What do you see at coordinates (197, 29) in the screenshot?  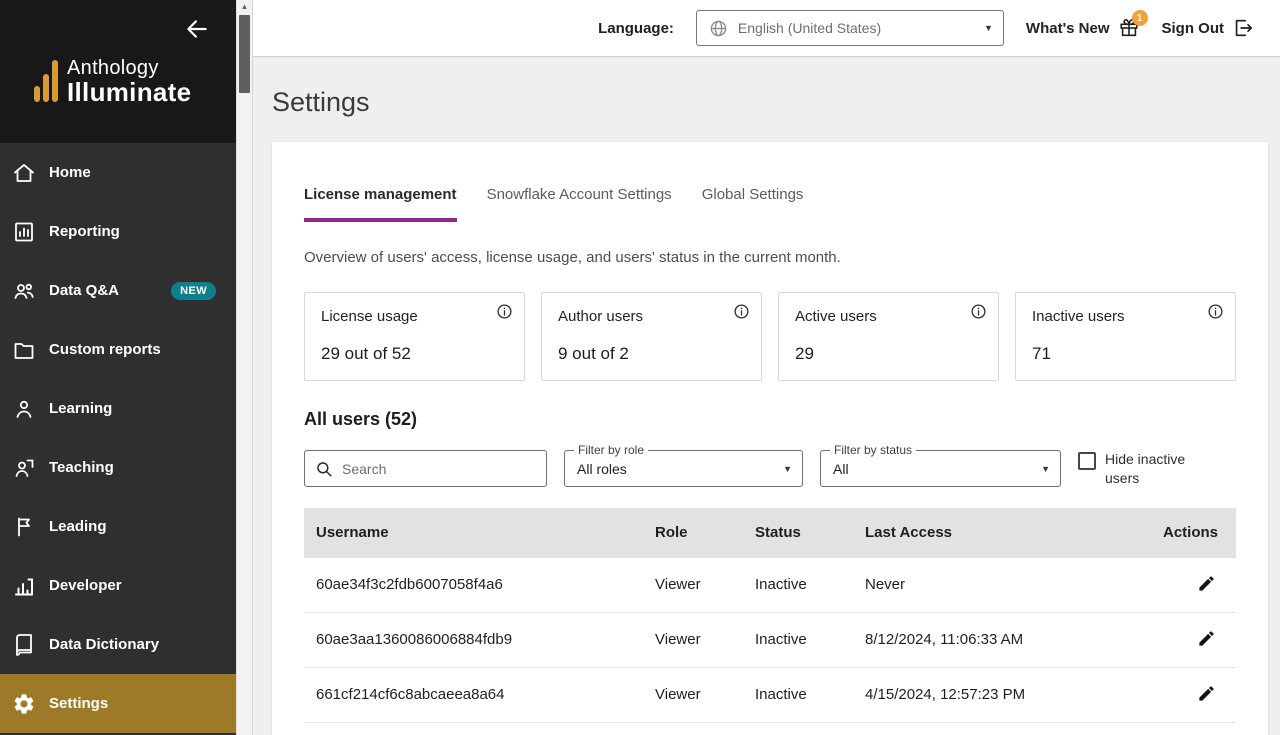 I see `collapse-sidebar-arrow-icon` at bounding box center [197, 29].